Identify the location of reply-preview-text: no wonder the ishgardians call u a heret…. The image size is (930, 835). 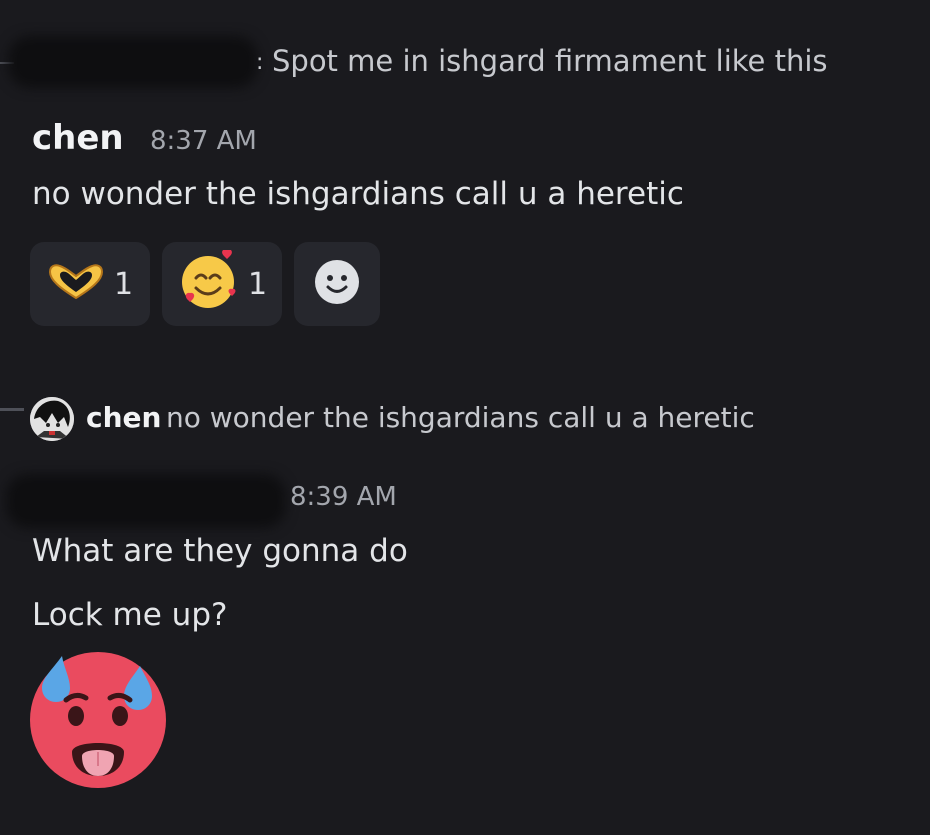
(460, 417).